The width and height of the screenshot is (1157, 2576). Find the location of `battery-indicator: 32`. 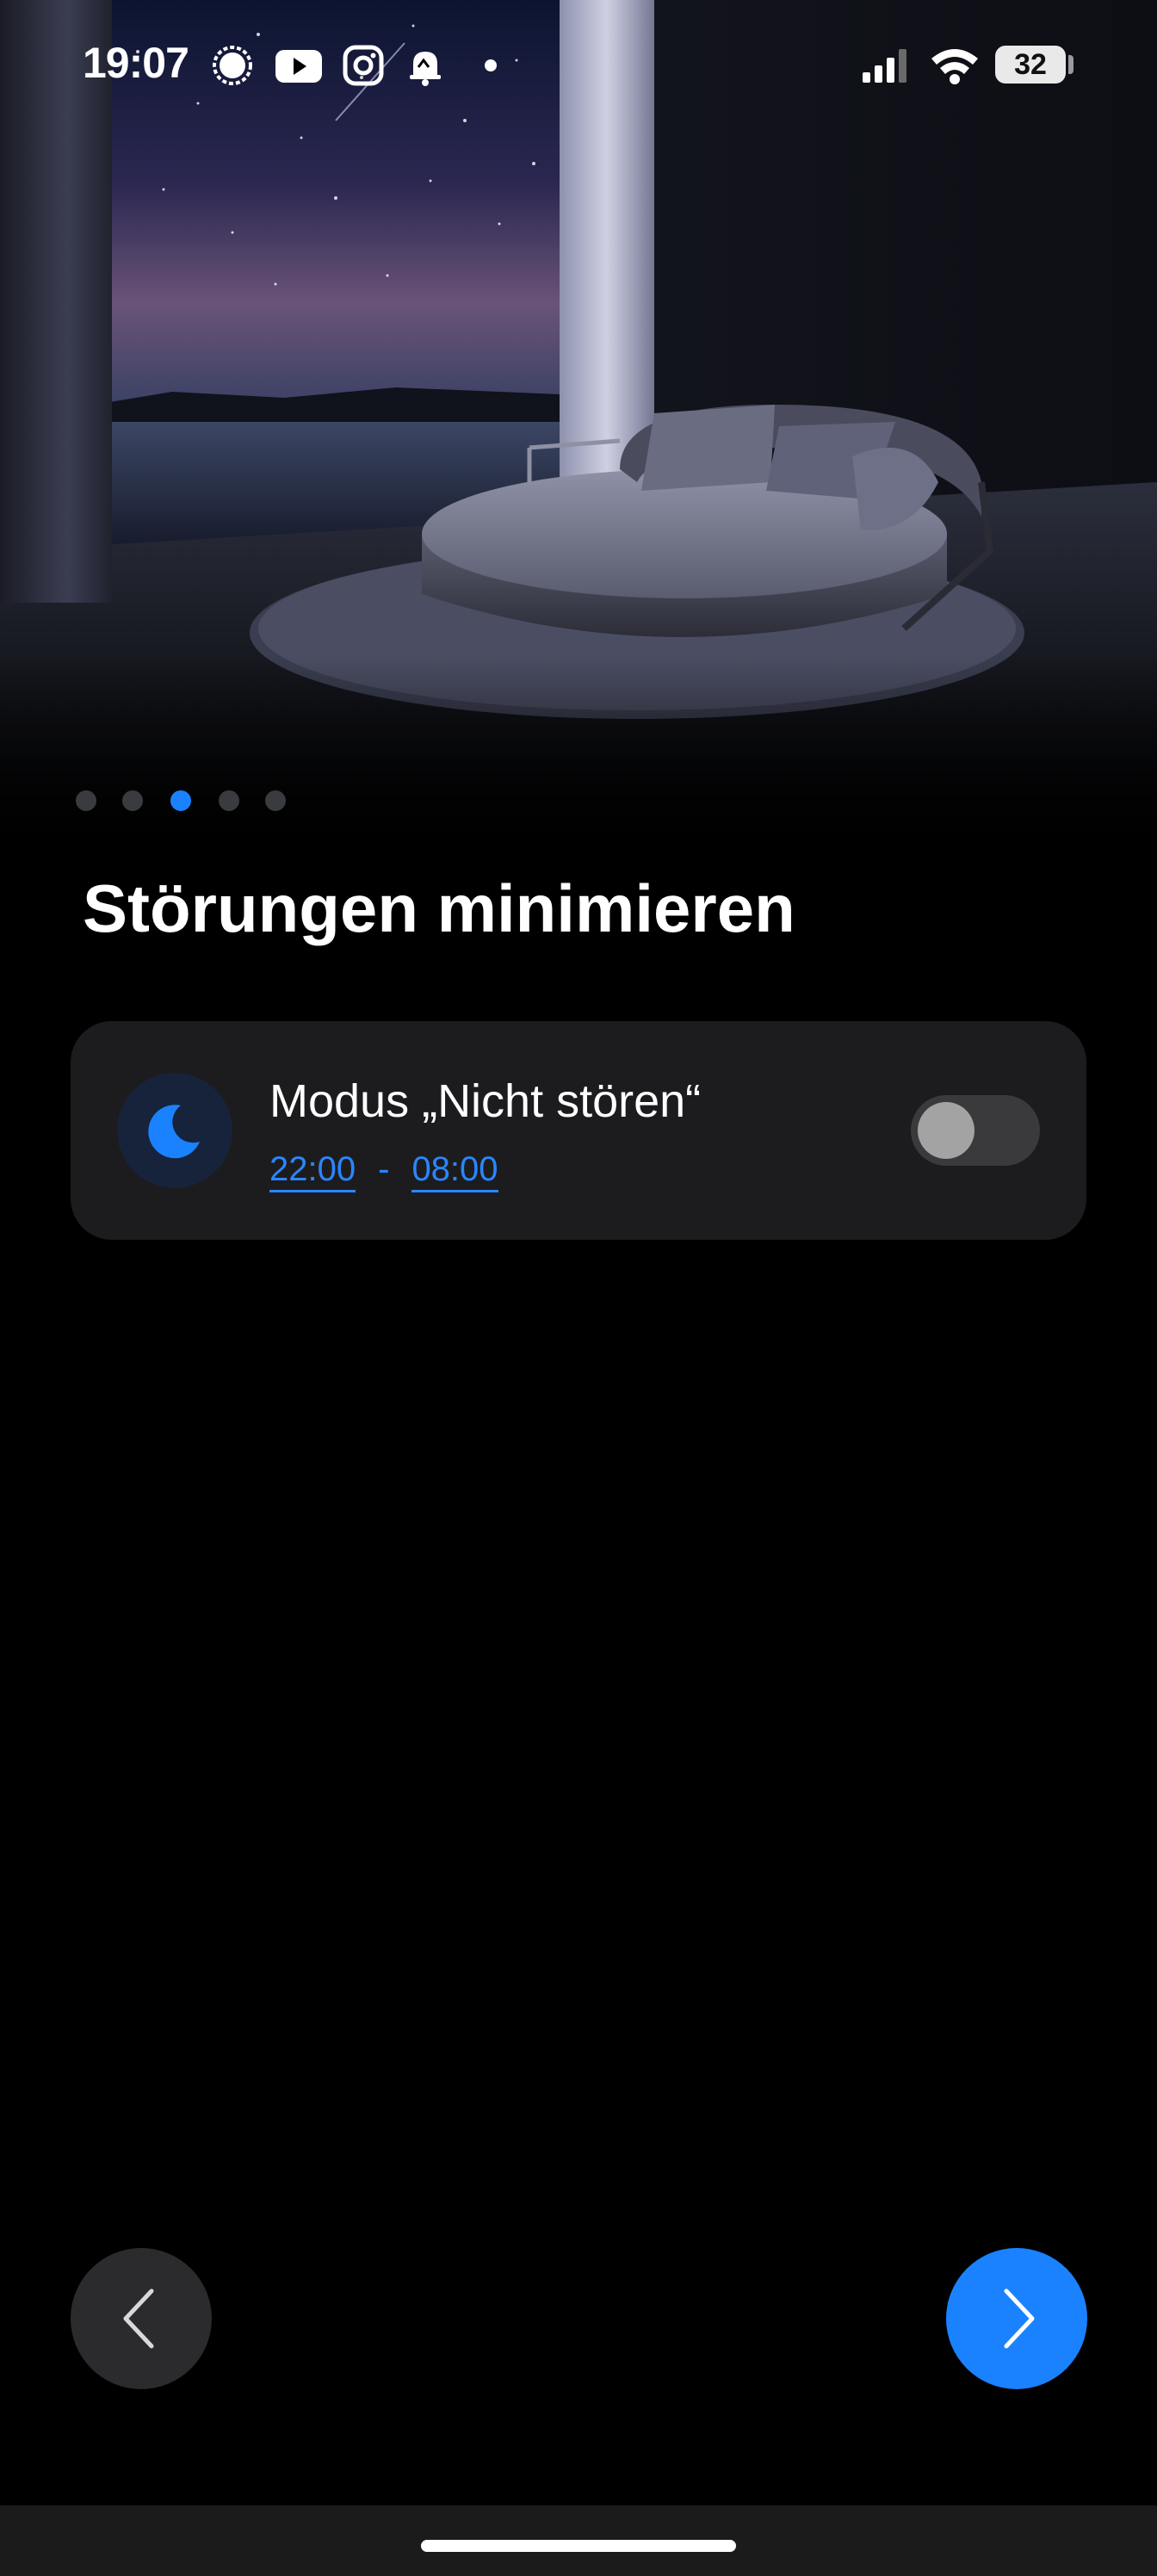

battery-indicator: 32 is located at coordinates (1030, 65).